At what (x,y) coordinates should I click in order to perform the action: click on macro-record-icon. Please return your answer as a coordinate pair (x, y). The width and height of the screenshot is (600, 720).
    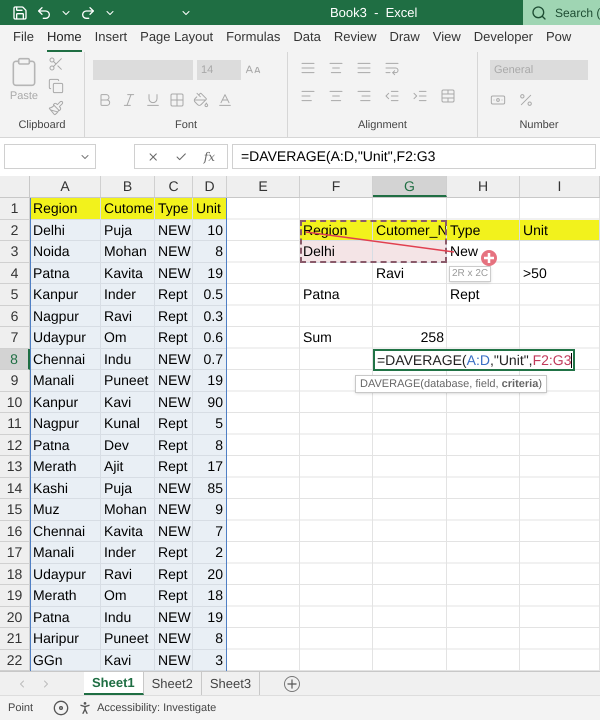
    Looking at the image, I should click on (61, 708).